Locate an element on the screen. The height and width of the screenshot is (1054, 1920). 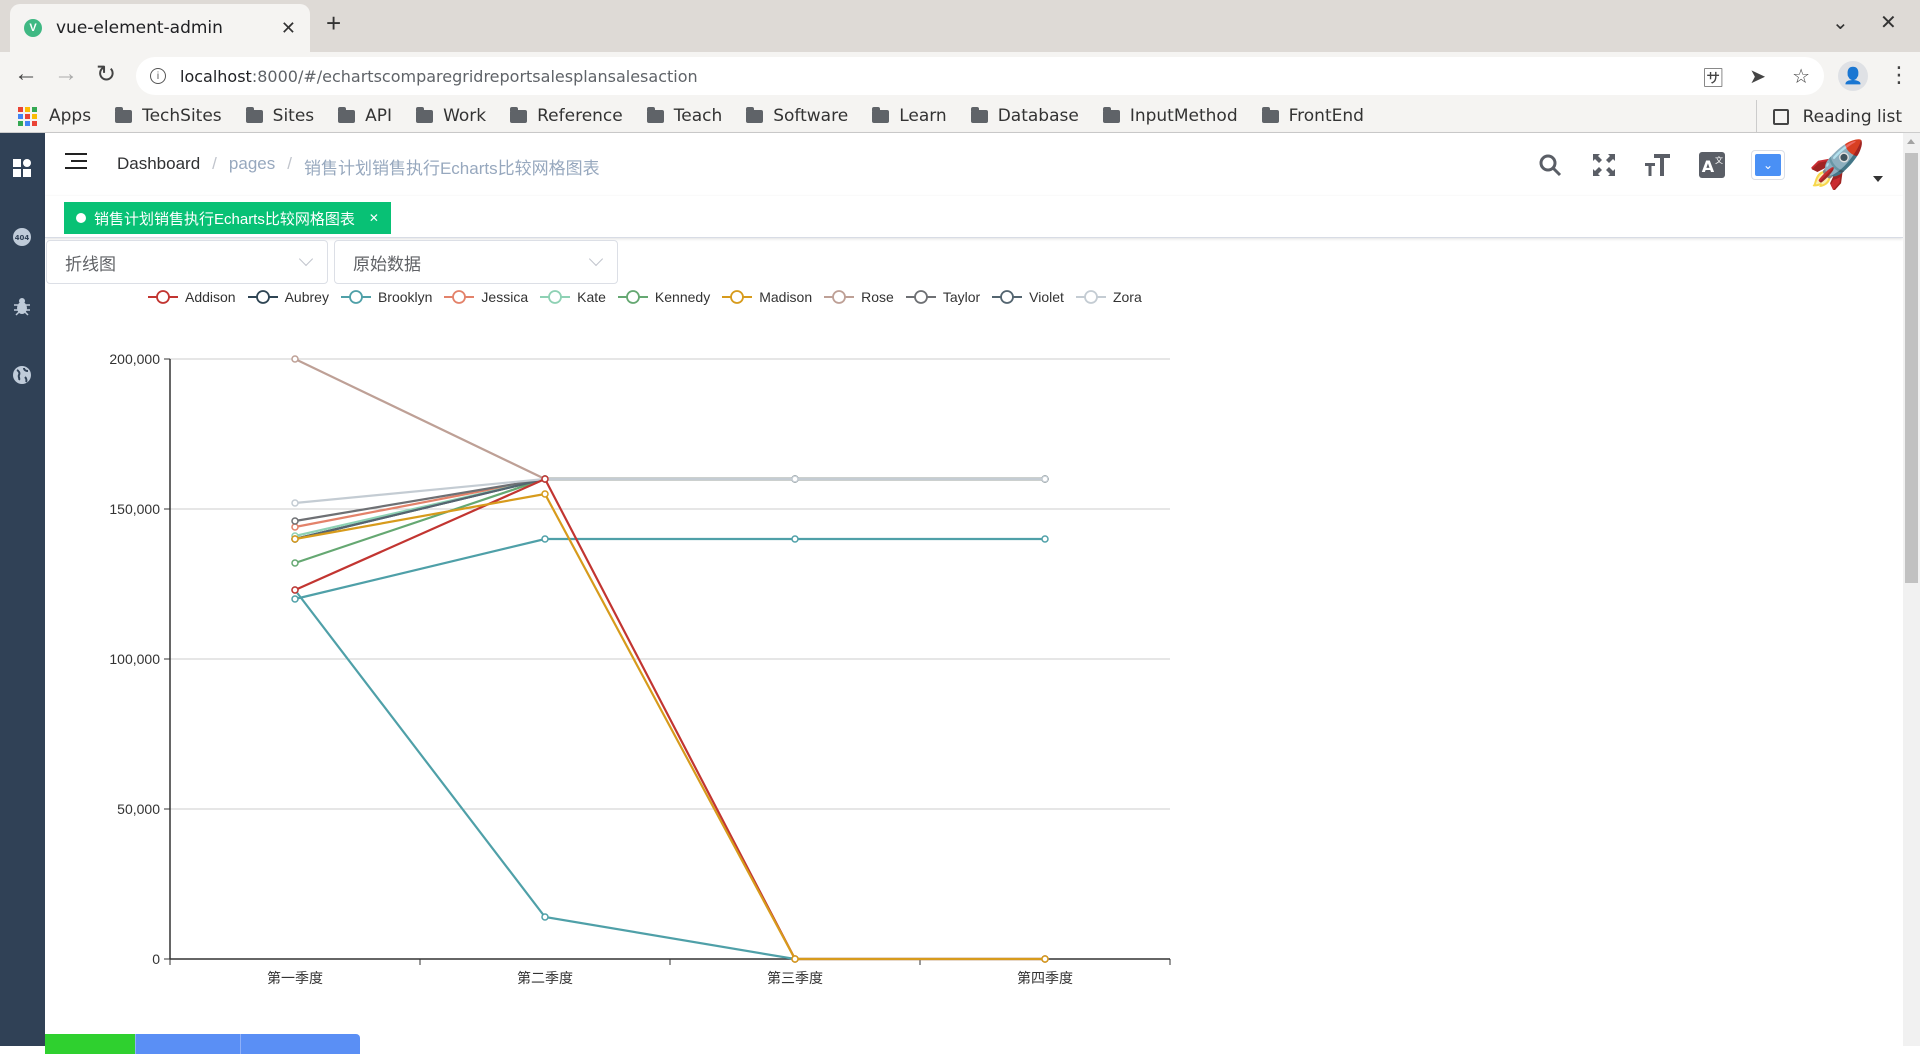
series-kate-line is located at coordinates (669, 507).